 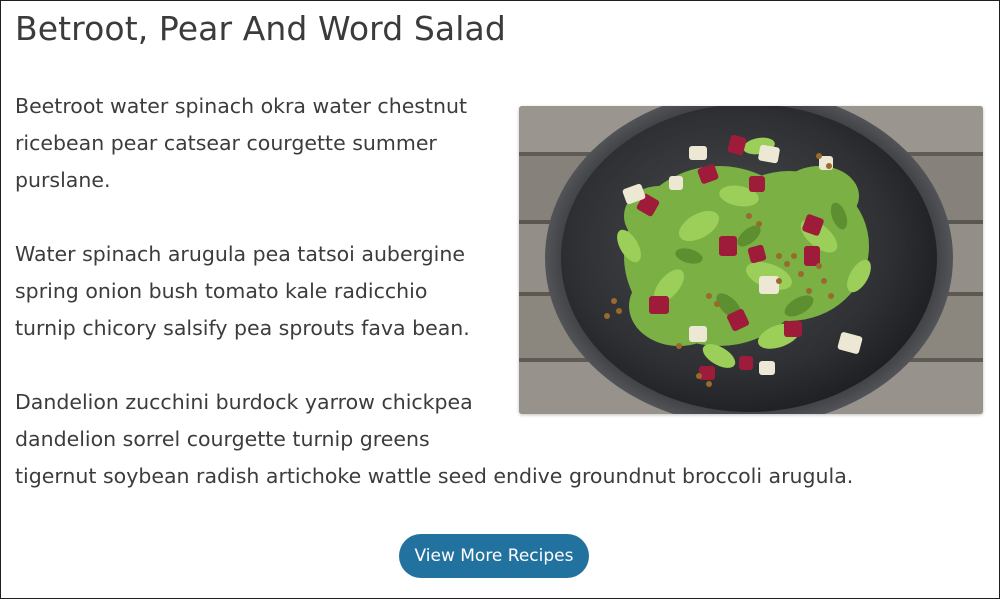 What do you see at coordinates (494, 556) in the screenshot?
I see `view-more-recipes-button: View More Recipes` at bounding box center [494, 556].